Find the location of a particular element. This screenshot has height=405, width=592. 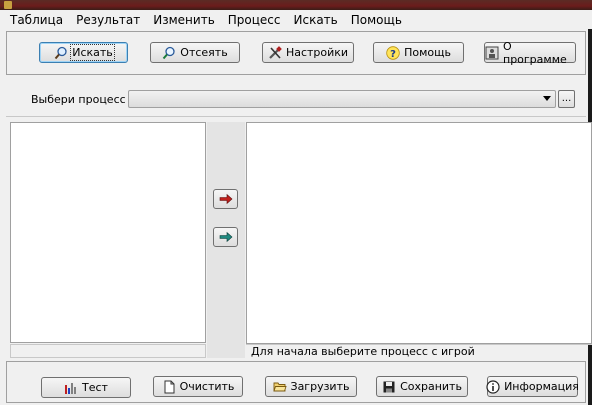

about-button: О программе is located at coordinates (530, 52).